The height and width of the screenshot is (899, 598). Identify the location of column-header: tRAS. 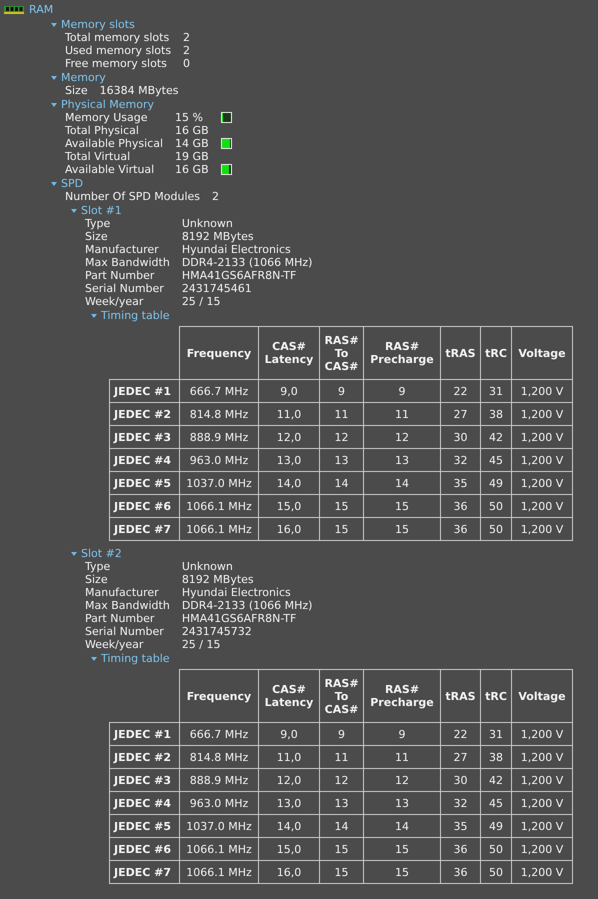
(460, 696).